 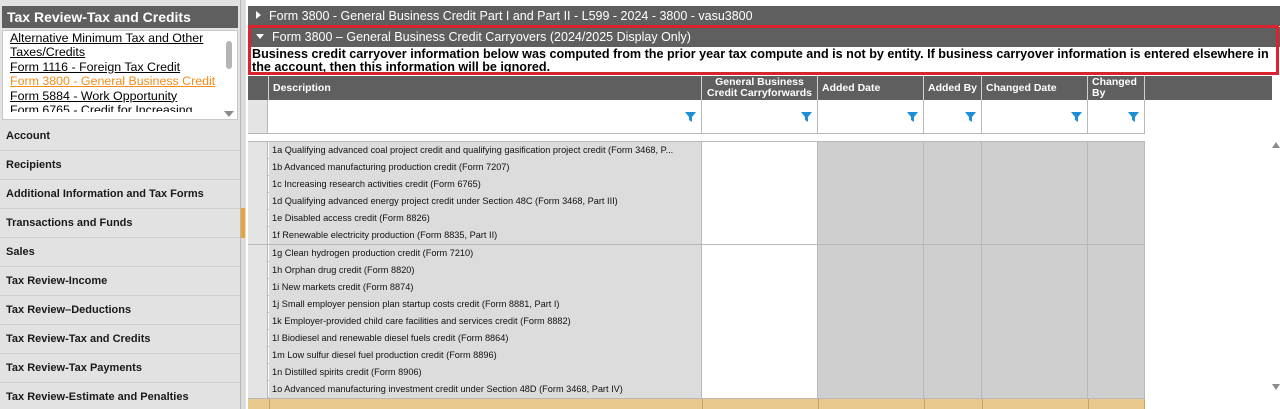 I want to click on table-row: 1n Distilled spirits credit (Form 8906), so click(x=696, y=373).